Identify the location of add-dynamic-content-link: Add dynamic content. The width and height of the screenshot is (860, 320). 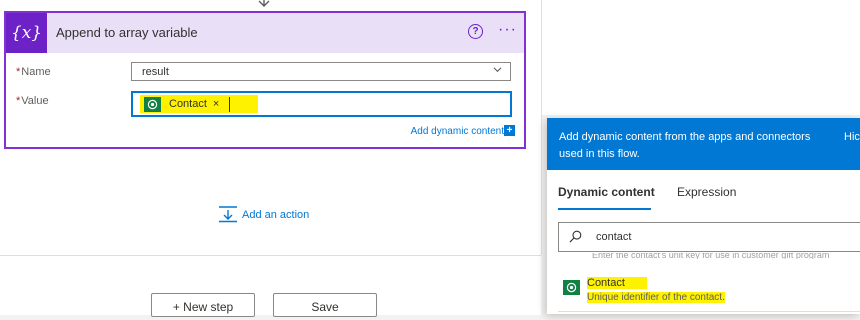
(457, 131).